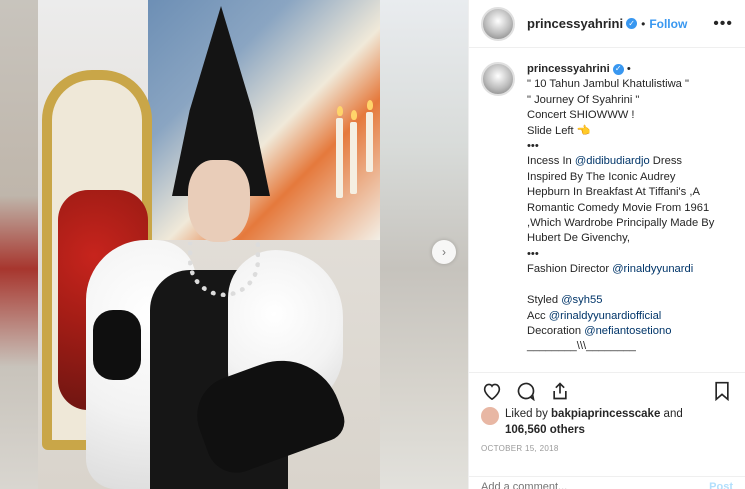  What do you see at coordinates (627, 331) in the screenshot?
I see `mention-link: @nefiantosetiono` at bounding box center [627, 331].